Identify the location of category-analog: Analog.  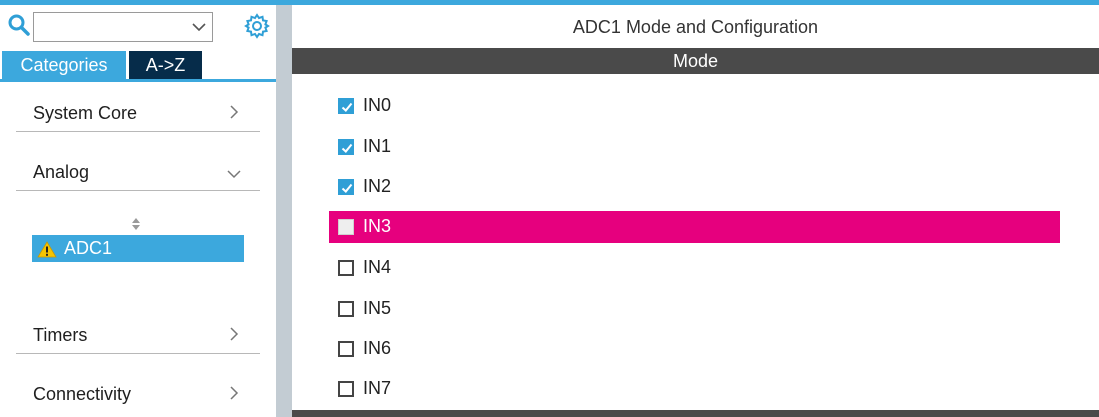
(138, 175).